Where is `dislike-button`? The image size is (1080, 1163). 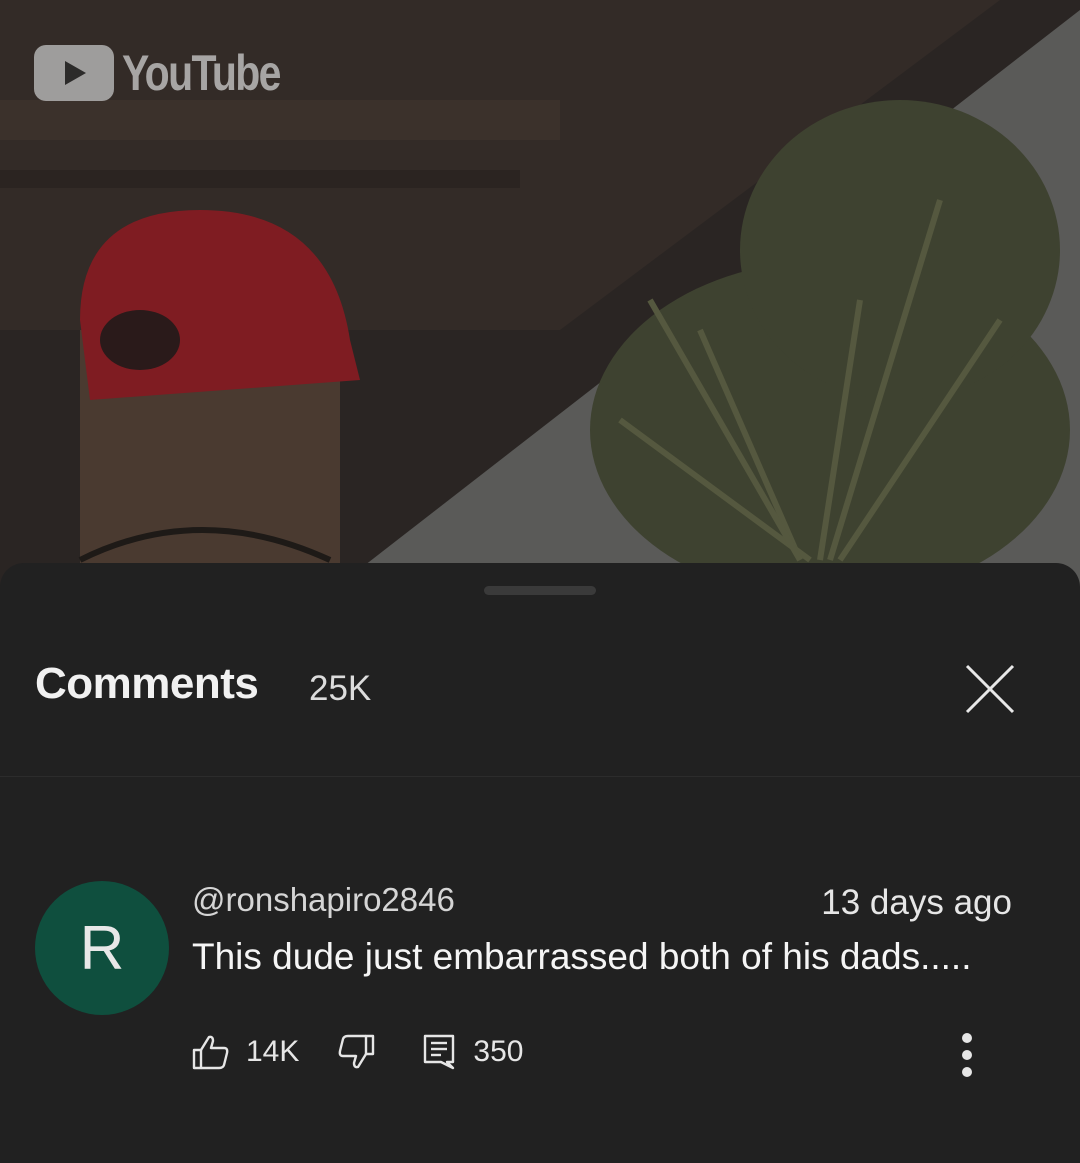
dislike-button is located at coordinates (356, 1052).